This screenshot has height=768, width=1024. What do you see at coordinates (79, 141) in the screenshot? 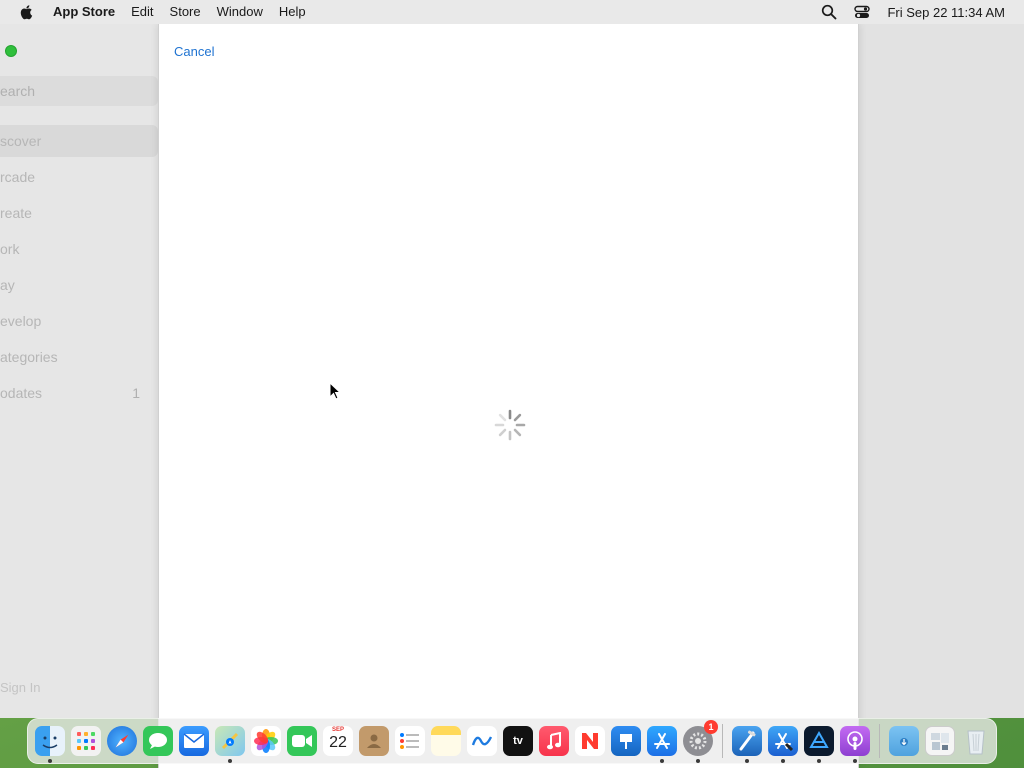
I see `sidebar-item-discover: scover` at bounding box center [79, 141].